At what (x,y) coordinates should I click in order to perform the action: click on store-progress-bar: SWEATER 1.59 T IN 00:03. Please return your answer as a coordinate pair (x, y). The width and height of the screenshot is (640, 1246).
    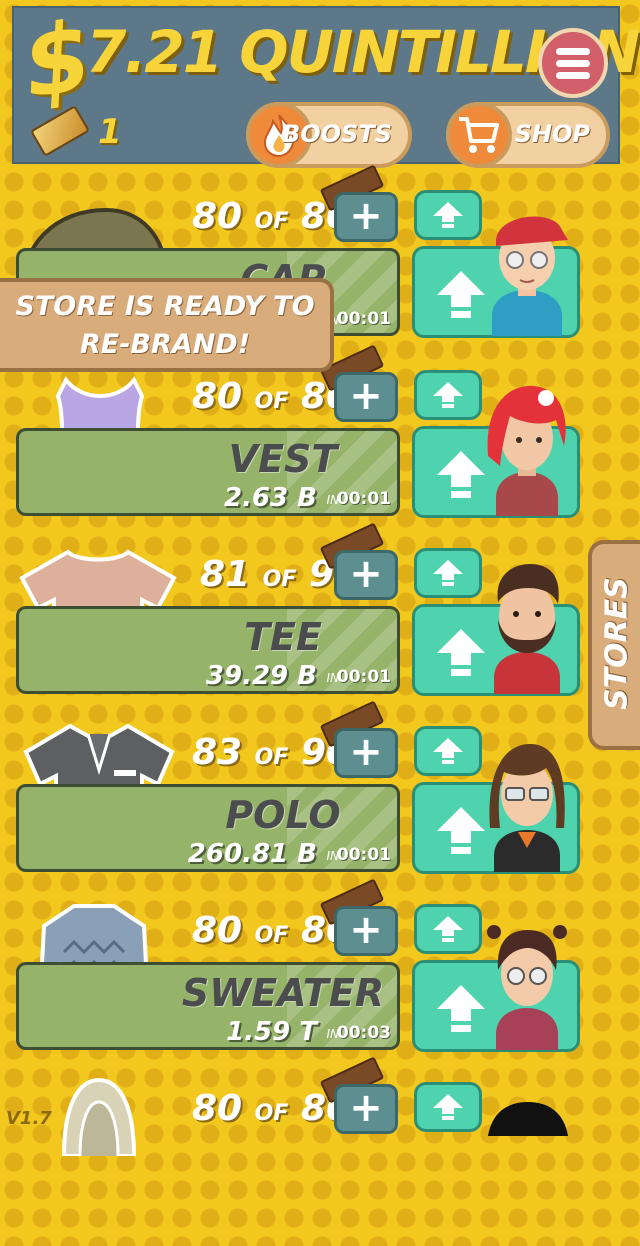
    Looking at the image, I should click on (208, 1006).